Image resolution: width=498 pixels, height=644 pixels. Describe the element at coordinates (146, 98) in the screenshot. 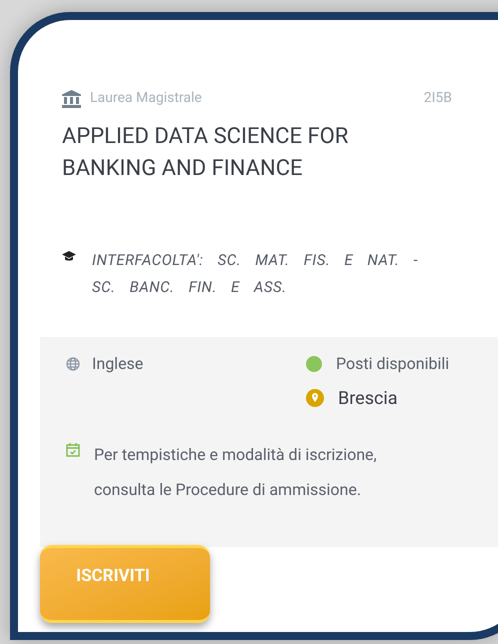

I see `degree-type: Laurea Magistrale` at that location.